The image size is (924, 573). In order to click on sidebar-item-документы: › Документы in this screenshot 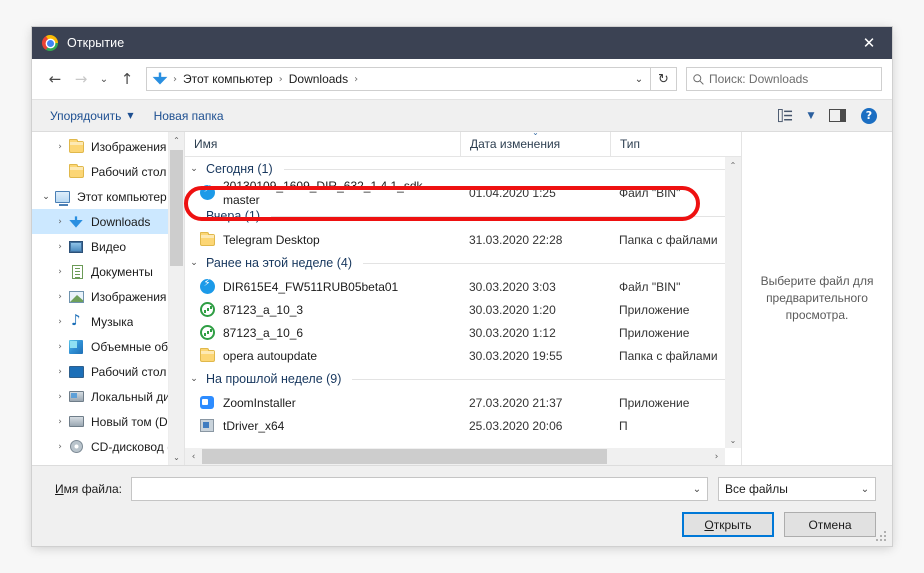, I will do `click(108, 271)`.